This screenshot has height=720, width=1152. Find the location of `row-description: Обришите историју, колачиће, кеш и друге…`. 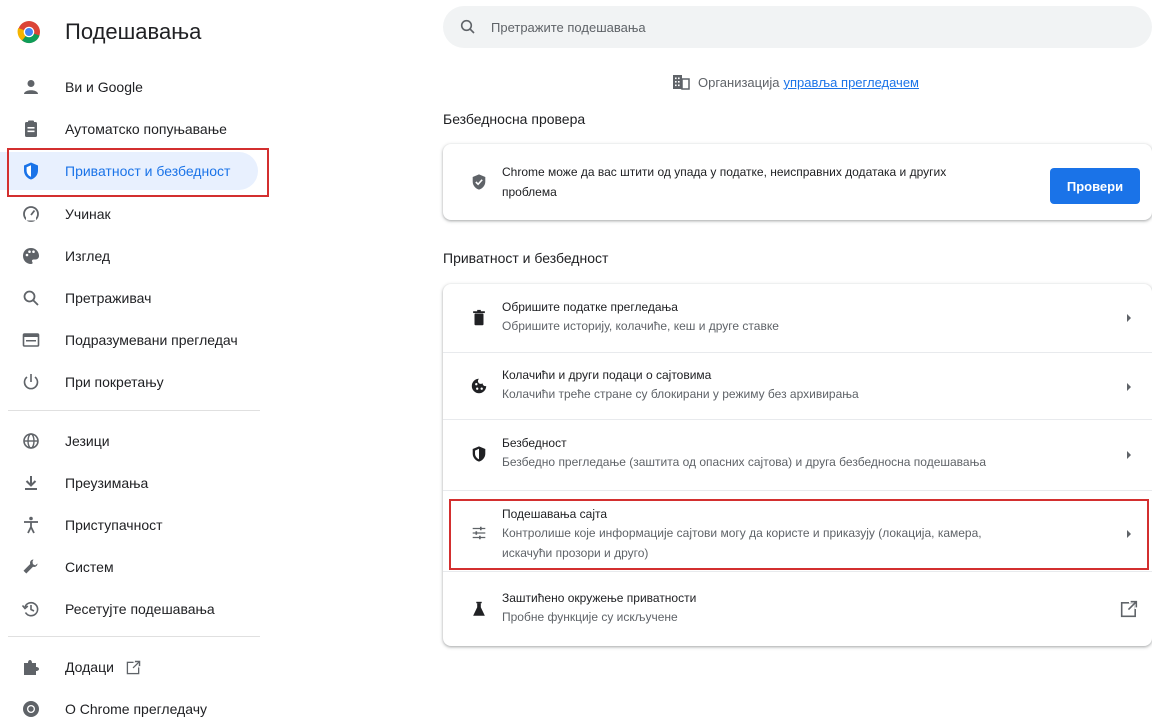

row-description: Обришите историју, колачиће, кеш и друге… is located at coordinates (640, 326).